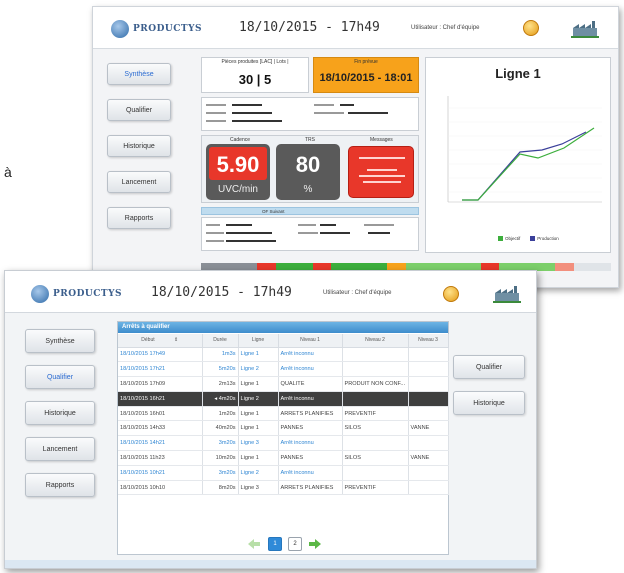 The width and height of the screenshot is (624, 573). Describe the element at coordinates (500, 238) in the screenshot. I see `legend-swatch-objectif` at that location.